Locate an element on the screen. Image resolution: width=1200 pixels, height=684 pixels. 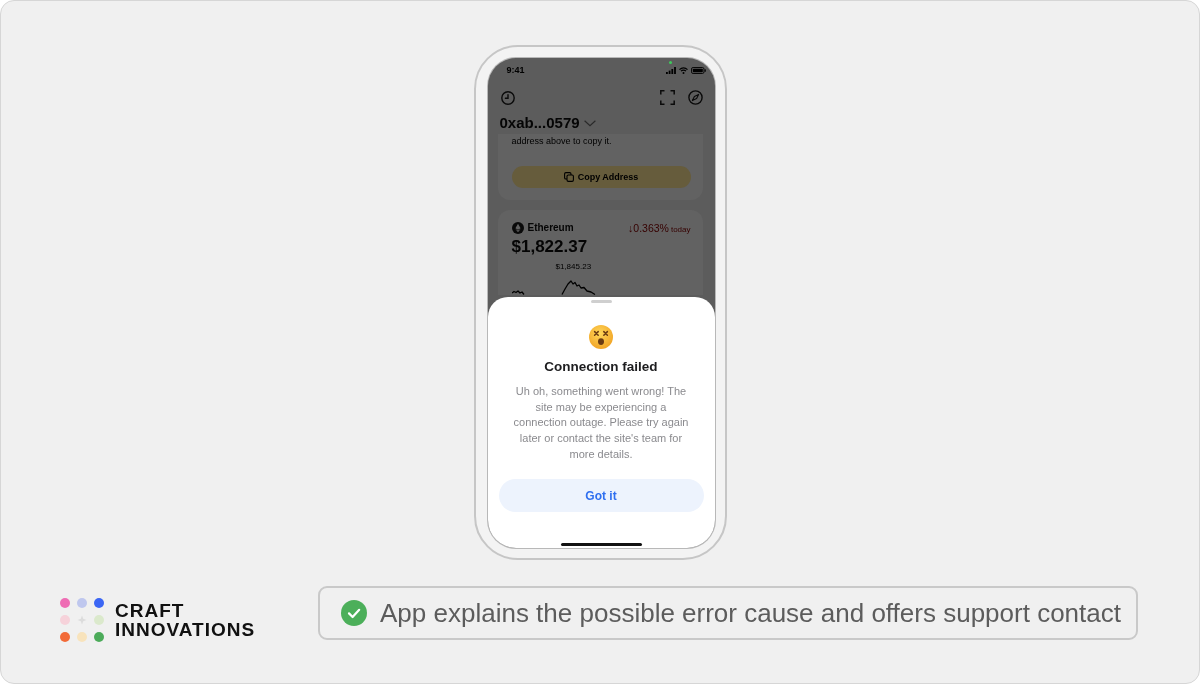
wallet-address: 0xab...0579 is located at coordinates (539, 123).